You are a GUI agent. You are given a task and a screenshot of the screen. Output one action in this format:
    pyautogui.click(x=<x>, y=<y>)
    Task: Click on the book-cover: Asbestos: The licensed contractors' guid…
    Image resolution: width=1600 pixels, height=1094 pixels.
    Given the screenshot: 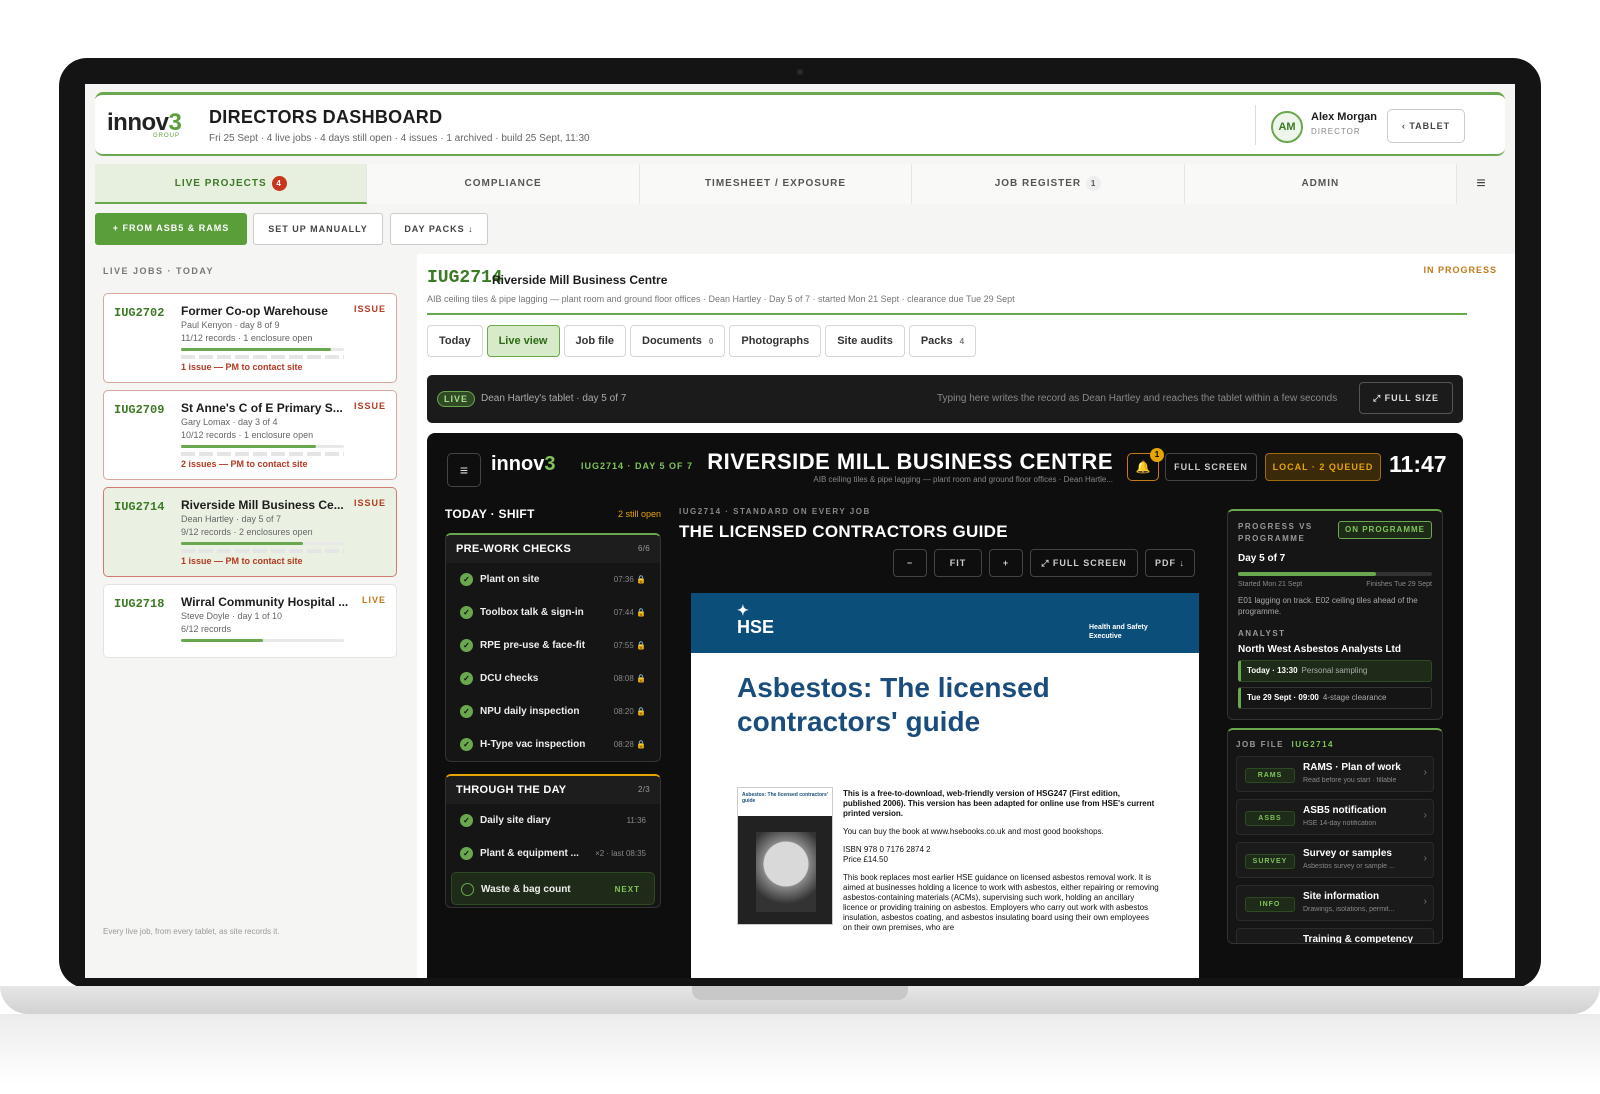 What is the action you would take?
    pyautogui.click(x=785, y=856)
    